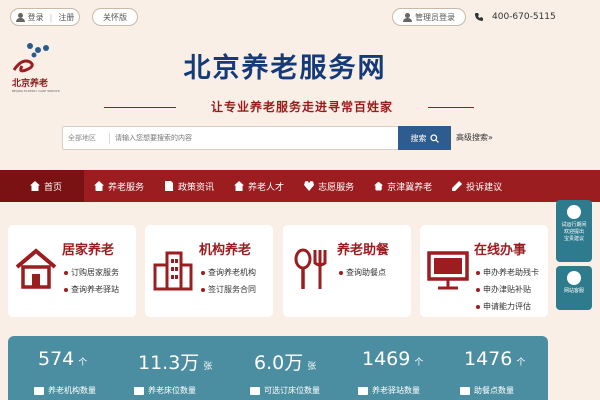 The height and width of the screenshot is (400, 600). What do you see at coordinates (434, 138) in the screenshot?
I see `search-icon` at bounding box center [434, 138].